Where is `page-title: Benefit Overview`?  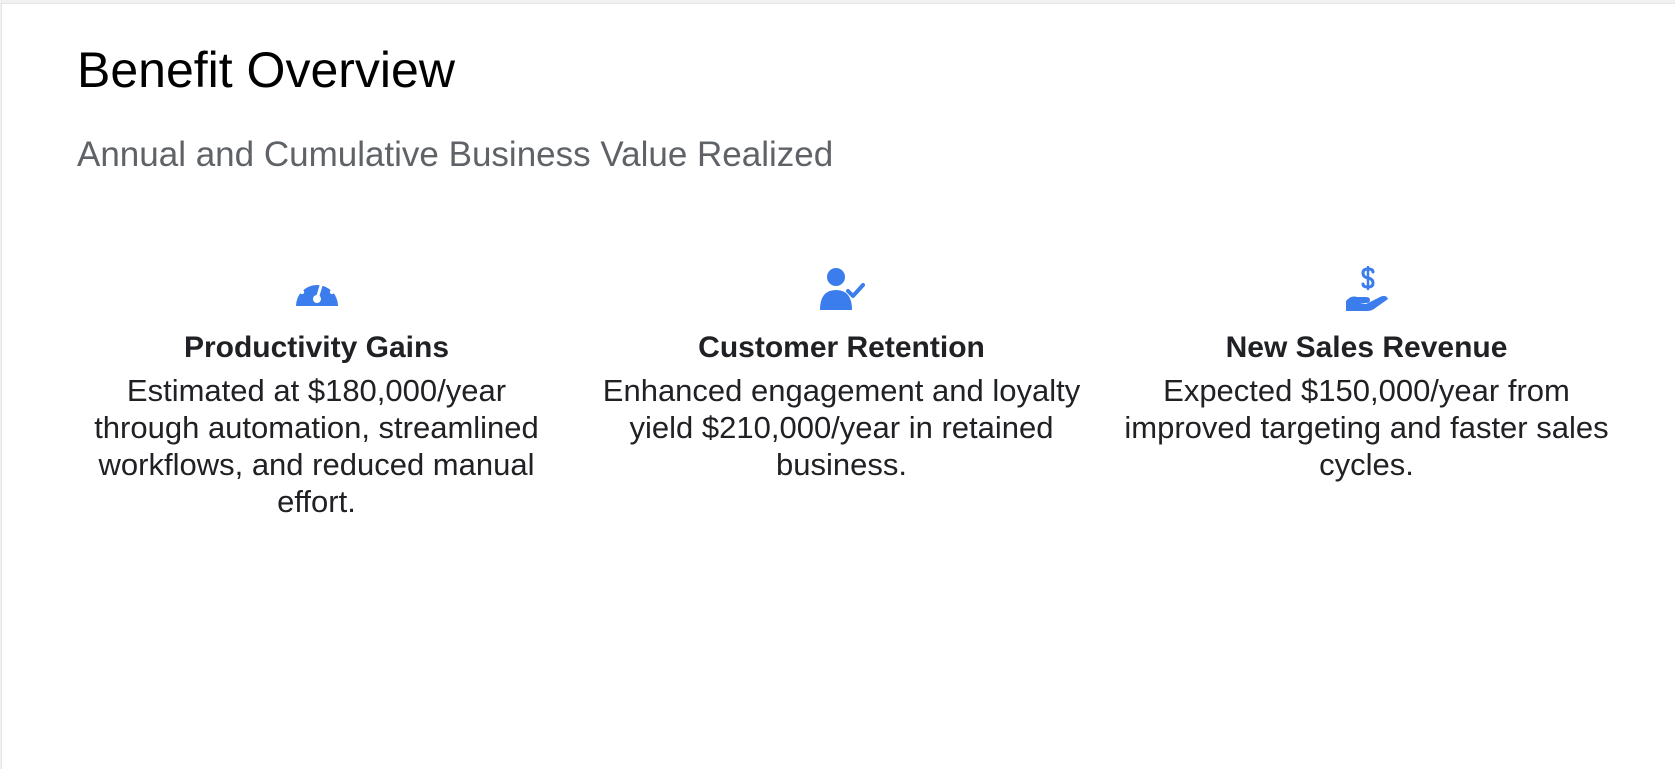
page-title: Benefit Overview is located at coordinates (266, 70).